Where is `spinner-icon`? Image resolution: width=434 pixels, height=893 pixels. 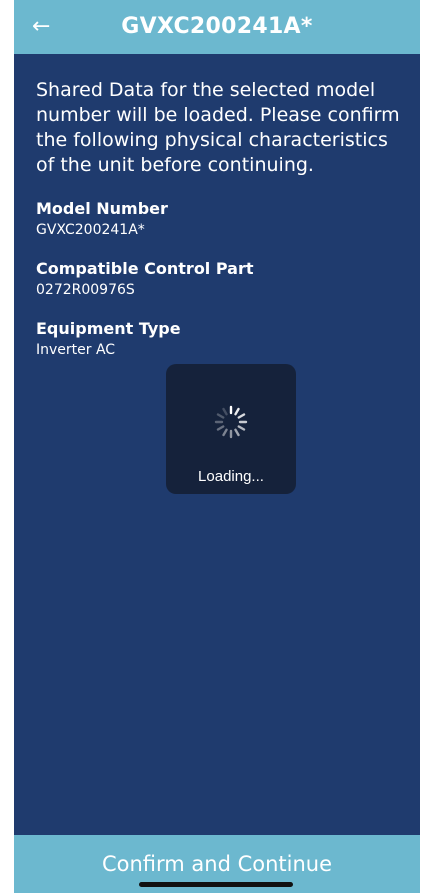 spinner-icon is located at coordinates (231, 422).